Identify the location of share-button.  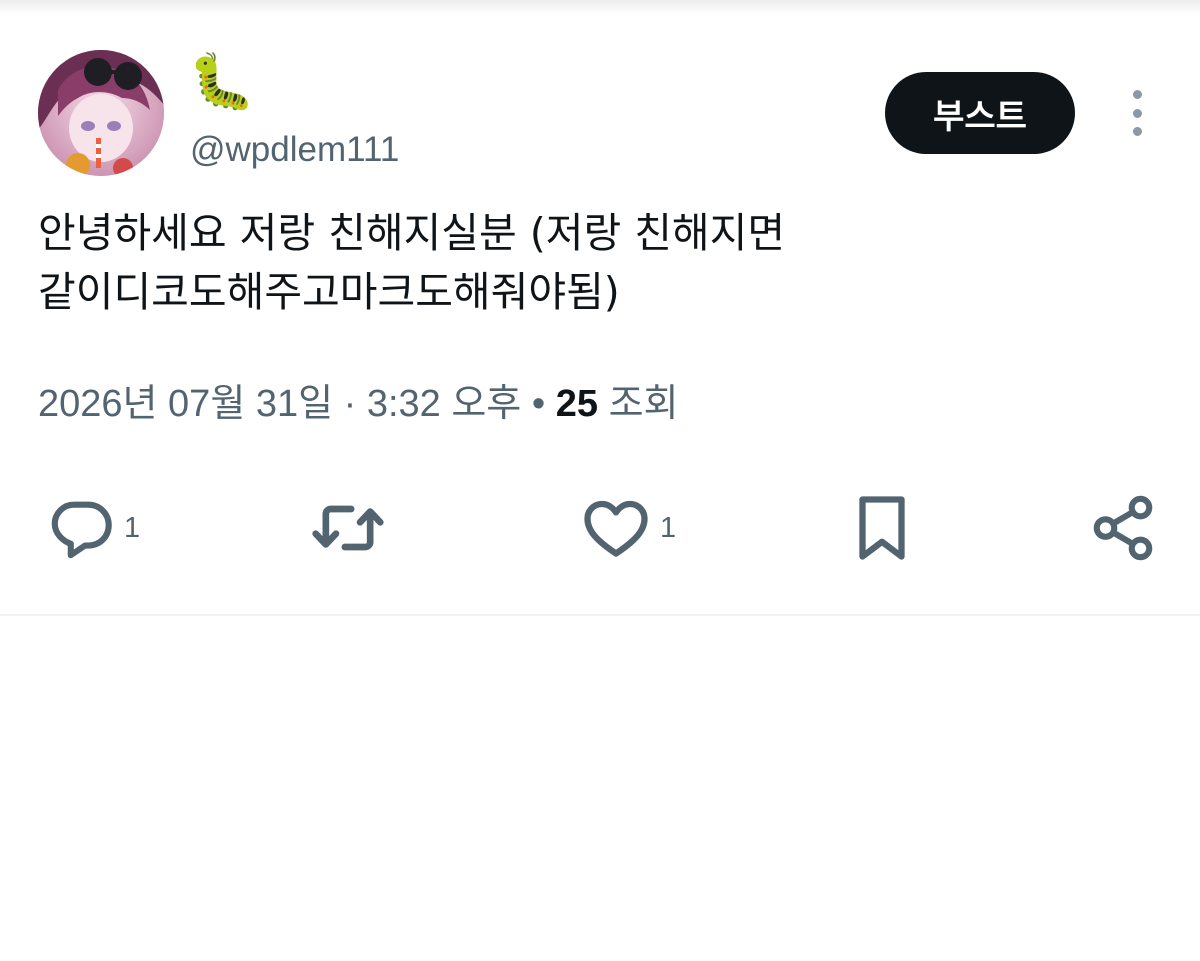
(1123, 528).